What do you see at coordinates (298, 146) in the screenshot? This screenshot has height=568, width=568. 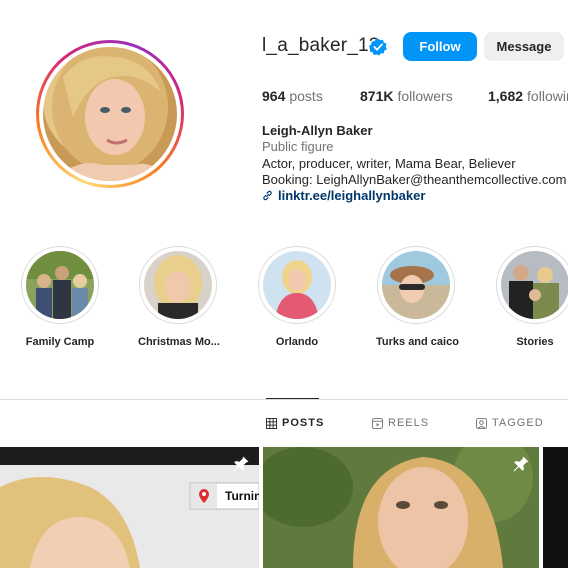 I see `bio-category: Public figure` at bounding box center [298, 146].